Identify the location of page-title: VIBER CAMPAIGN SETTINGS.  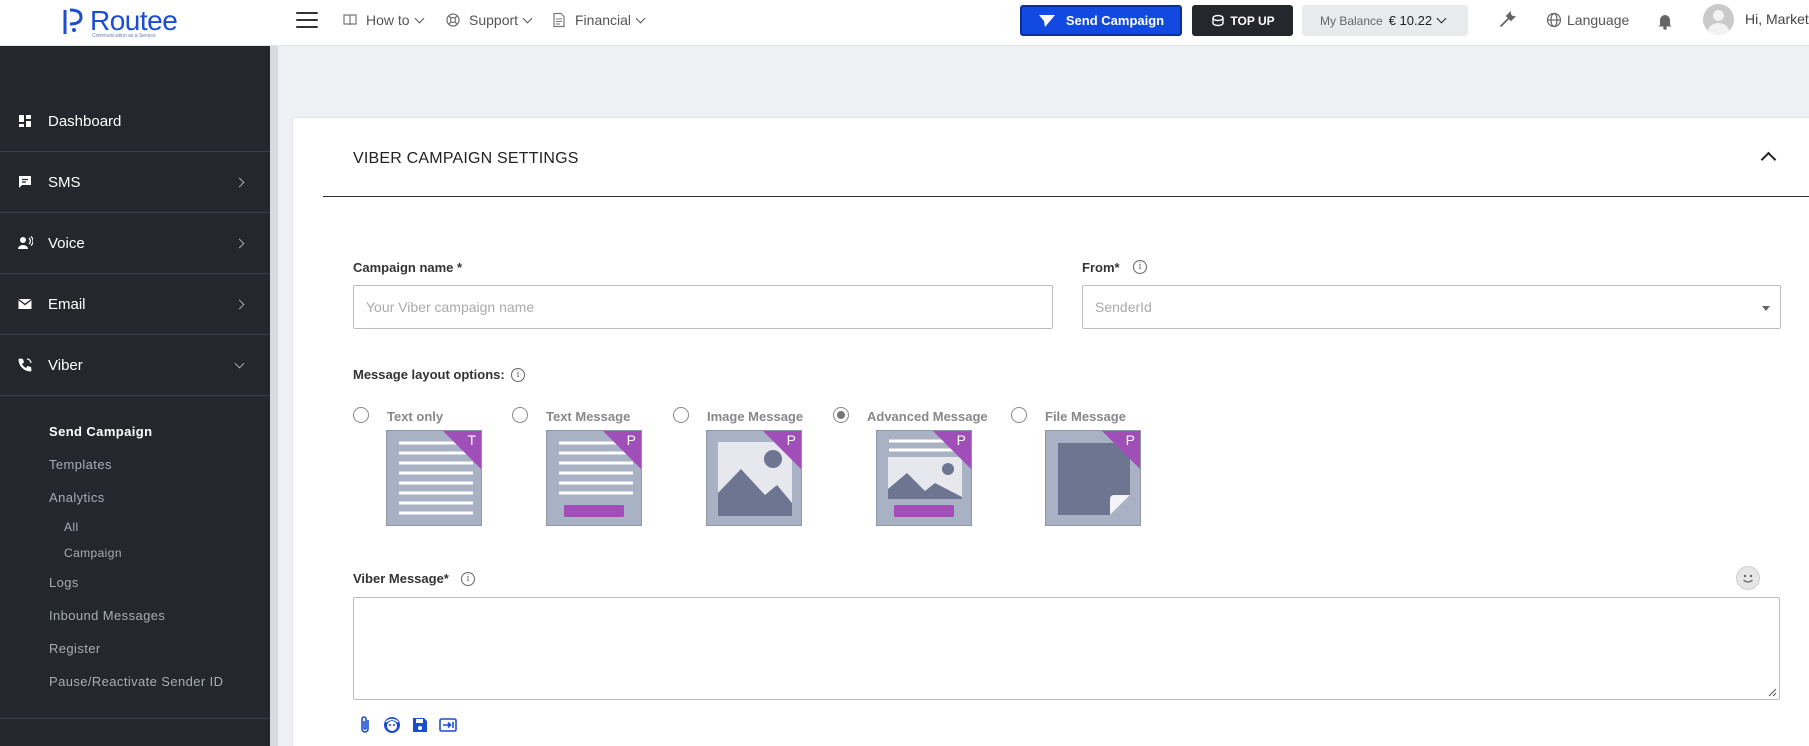
(466, 158).